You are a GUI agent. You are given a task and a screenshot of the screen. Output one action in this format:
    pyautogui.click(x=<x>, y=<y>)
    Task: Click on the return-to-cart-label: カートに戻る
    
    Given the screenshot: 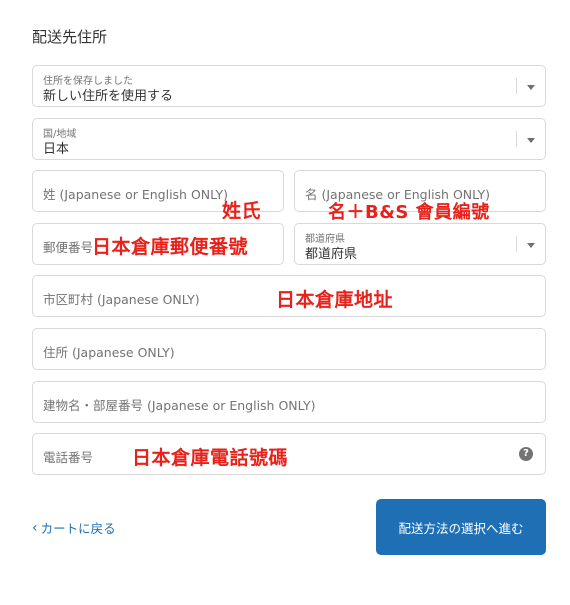 What is the action you would take?
    pyautogui.click(x=78, y=528)
    